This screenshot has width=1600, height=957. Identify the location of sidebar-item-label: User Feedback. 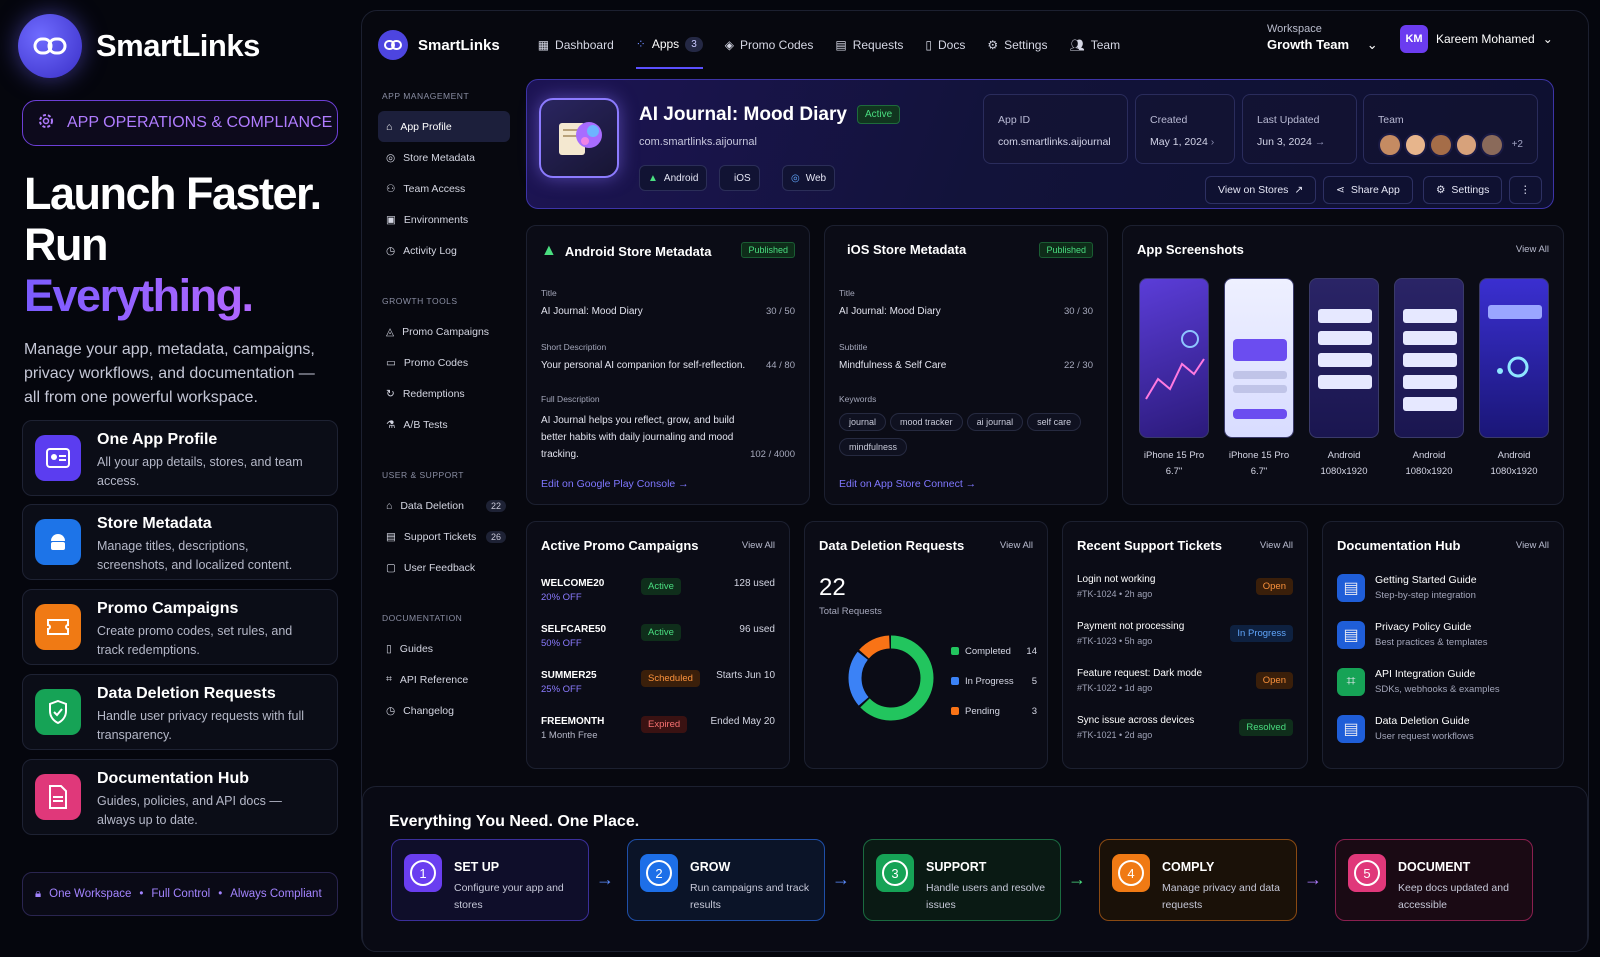
(439, 567).